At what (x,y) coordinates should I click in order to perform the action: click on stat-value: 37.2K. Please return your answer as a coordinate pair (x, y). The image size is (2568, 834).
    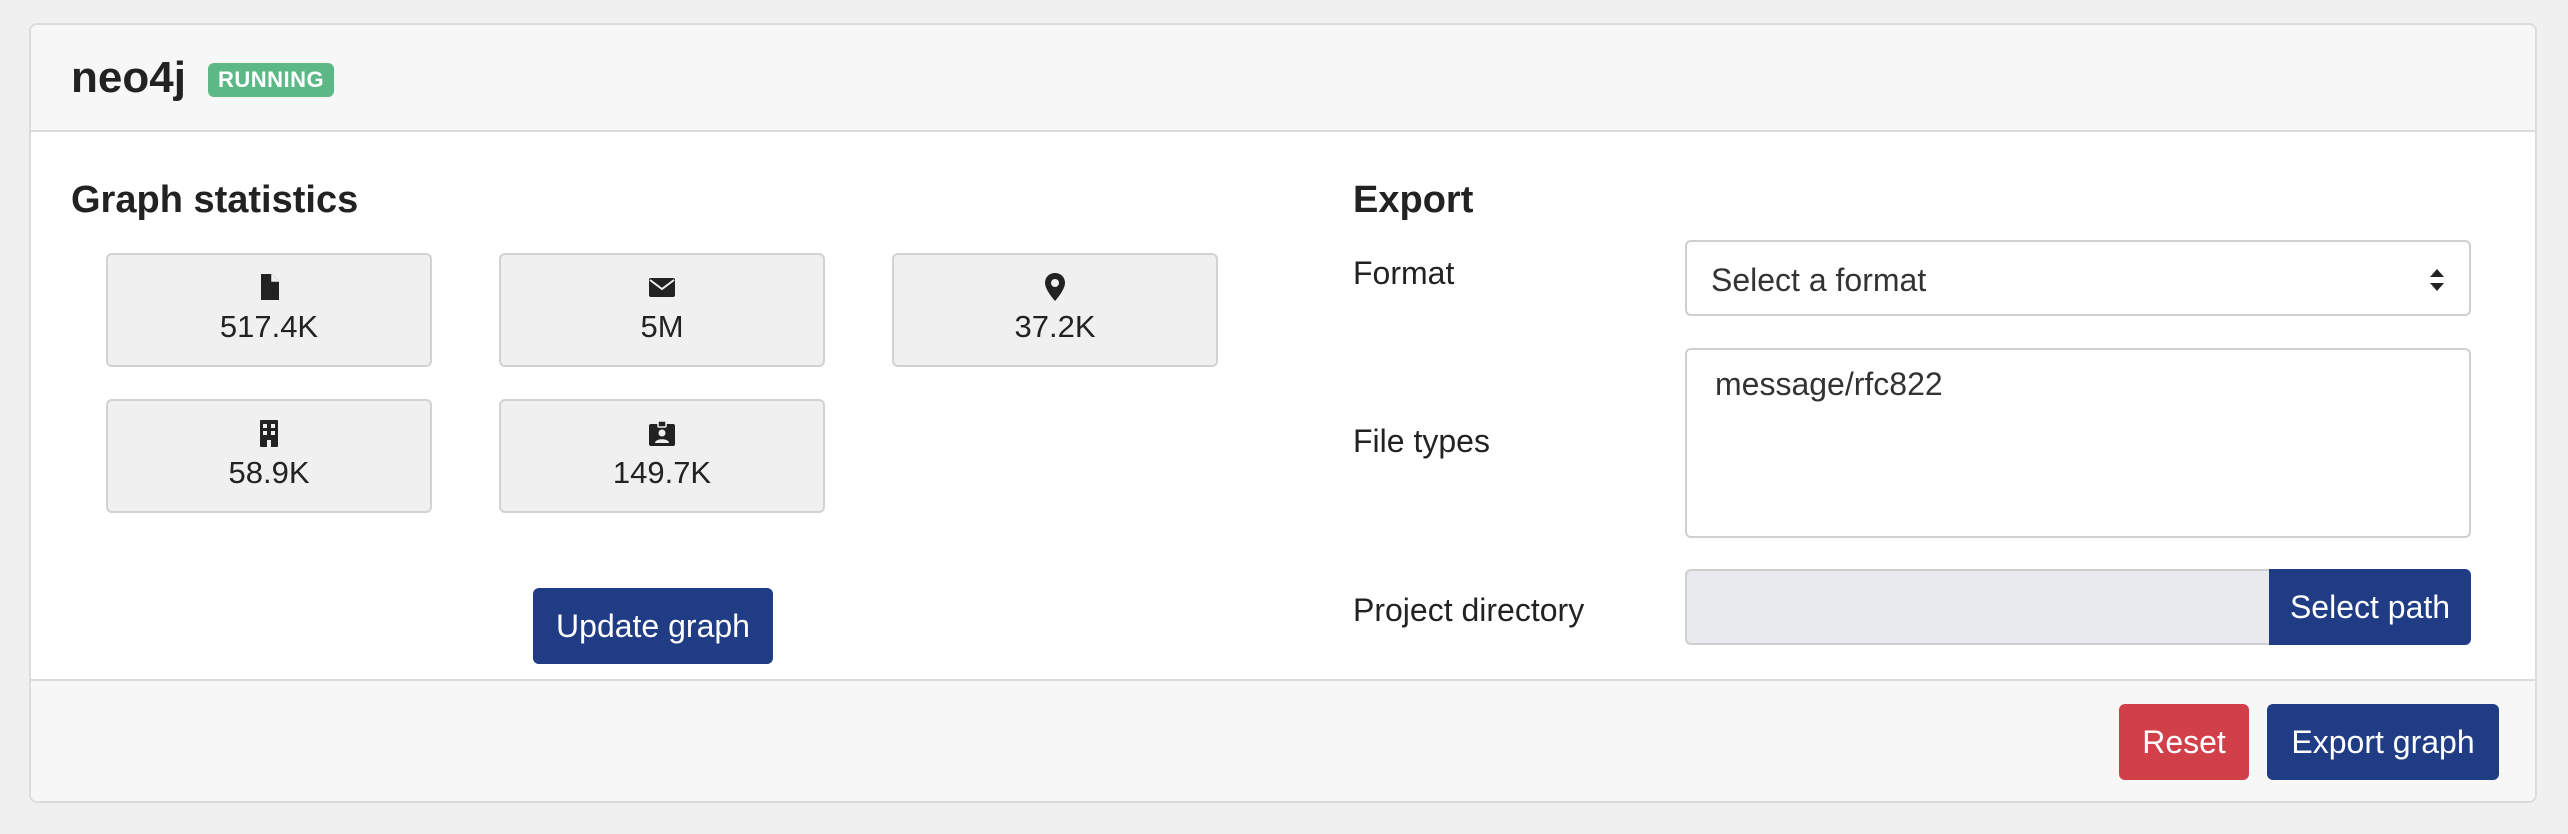
    Looking at the image, I should click on (1055, 326).